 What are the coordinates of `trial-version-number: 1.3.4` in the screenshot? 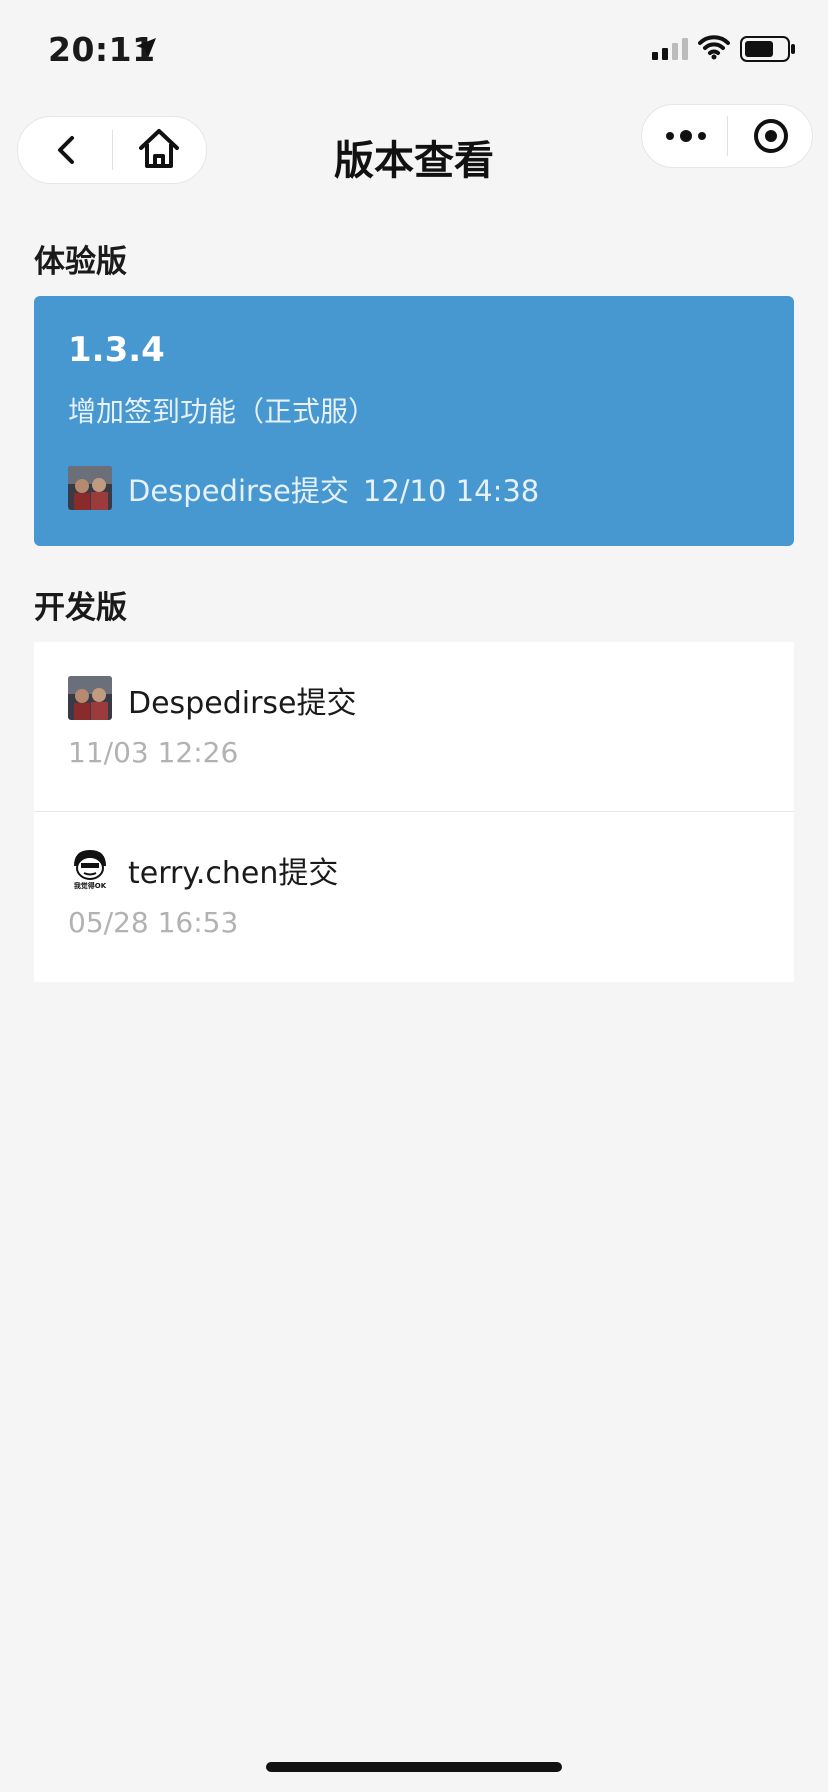 It's located at (116, 350).